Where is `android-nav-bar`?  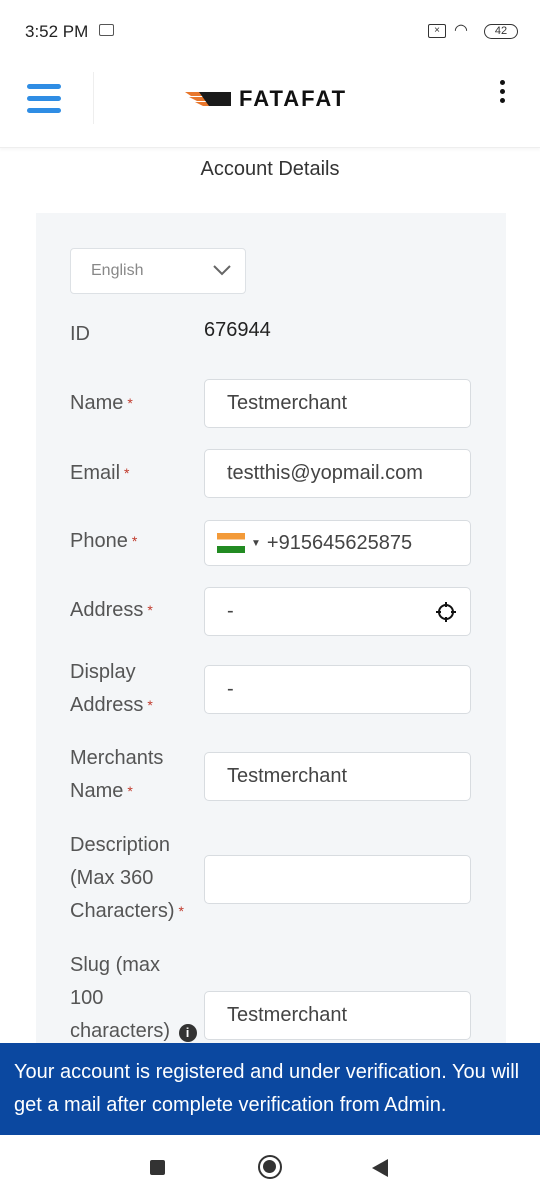
android-nav-bar is located at coordinates (270, 1167).